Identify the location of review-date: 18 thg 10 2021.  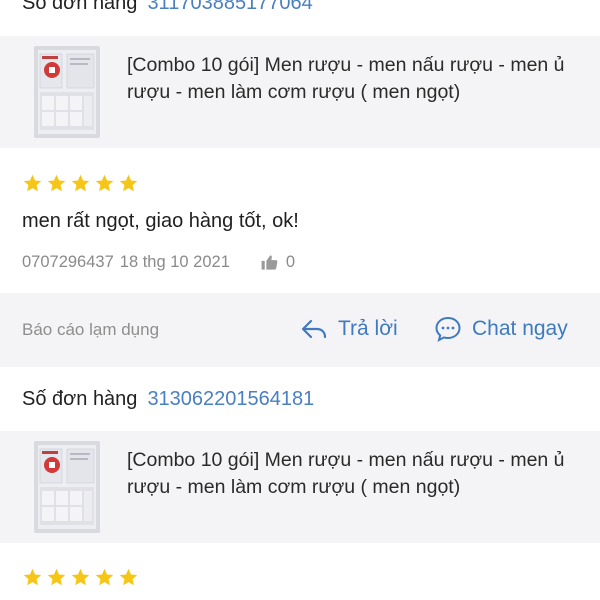
(174, 262).